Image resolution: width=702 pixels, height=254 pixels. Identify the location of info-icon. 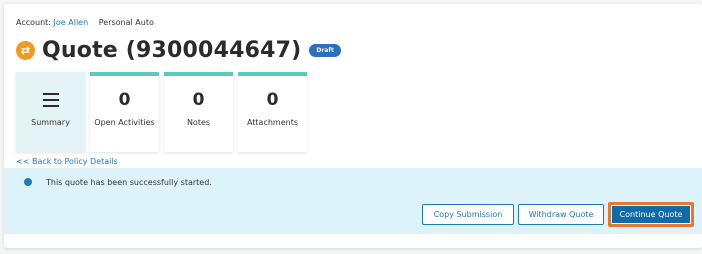
(28, 182).